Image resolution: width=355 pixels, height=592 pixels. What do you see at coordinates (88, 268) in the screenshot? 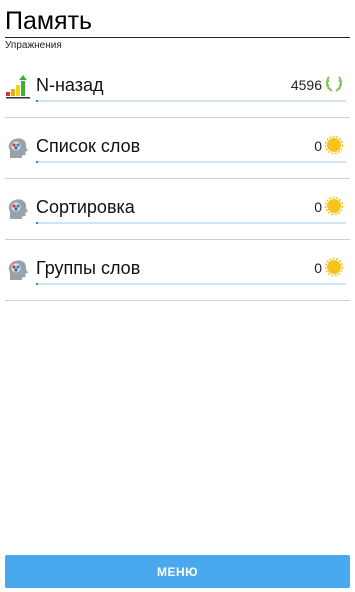
I see `exercise-label: Группы слов` at bounding box center [88, 268].